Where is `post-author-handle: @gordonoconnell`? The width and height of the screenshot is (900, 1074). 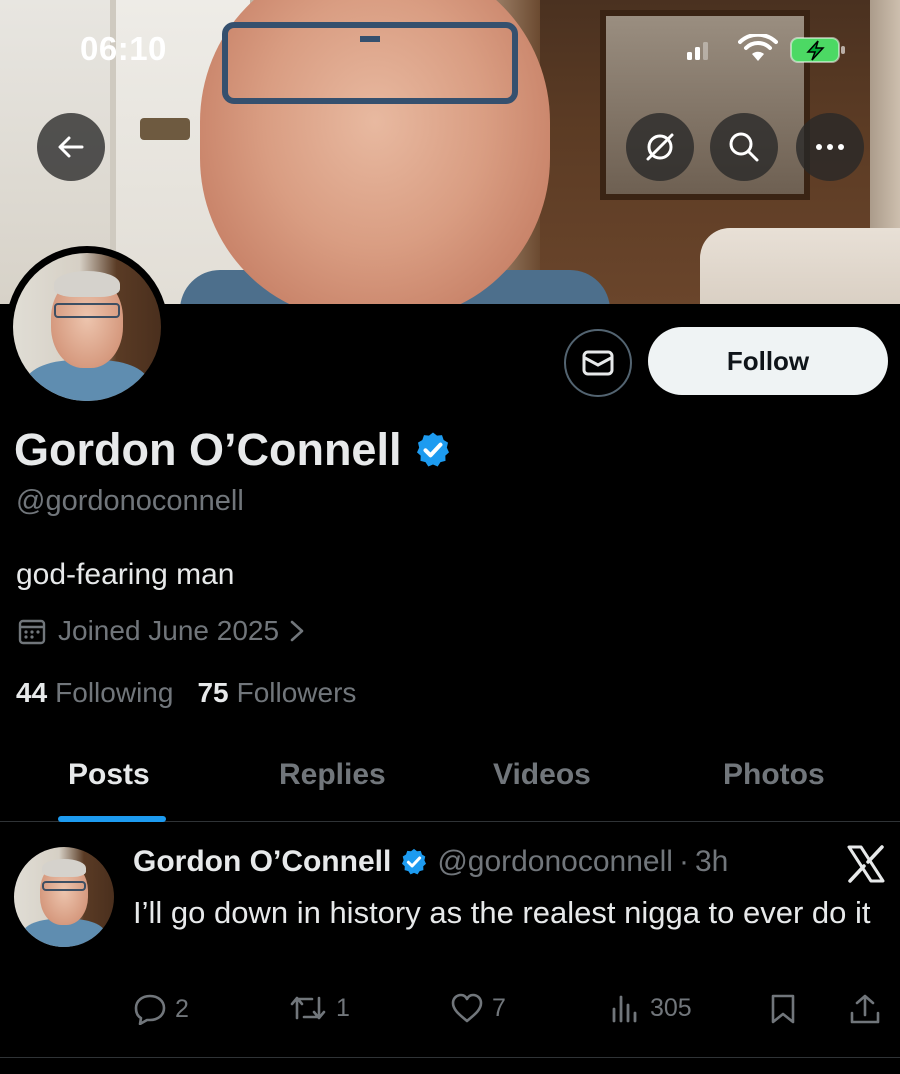 post-author-handle: @gordonoconnell is located at coordinates (555, 862).